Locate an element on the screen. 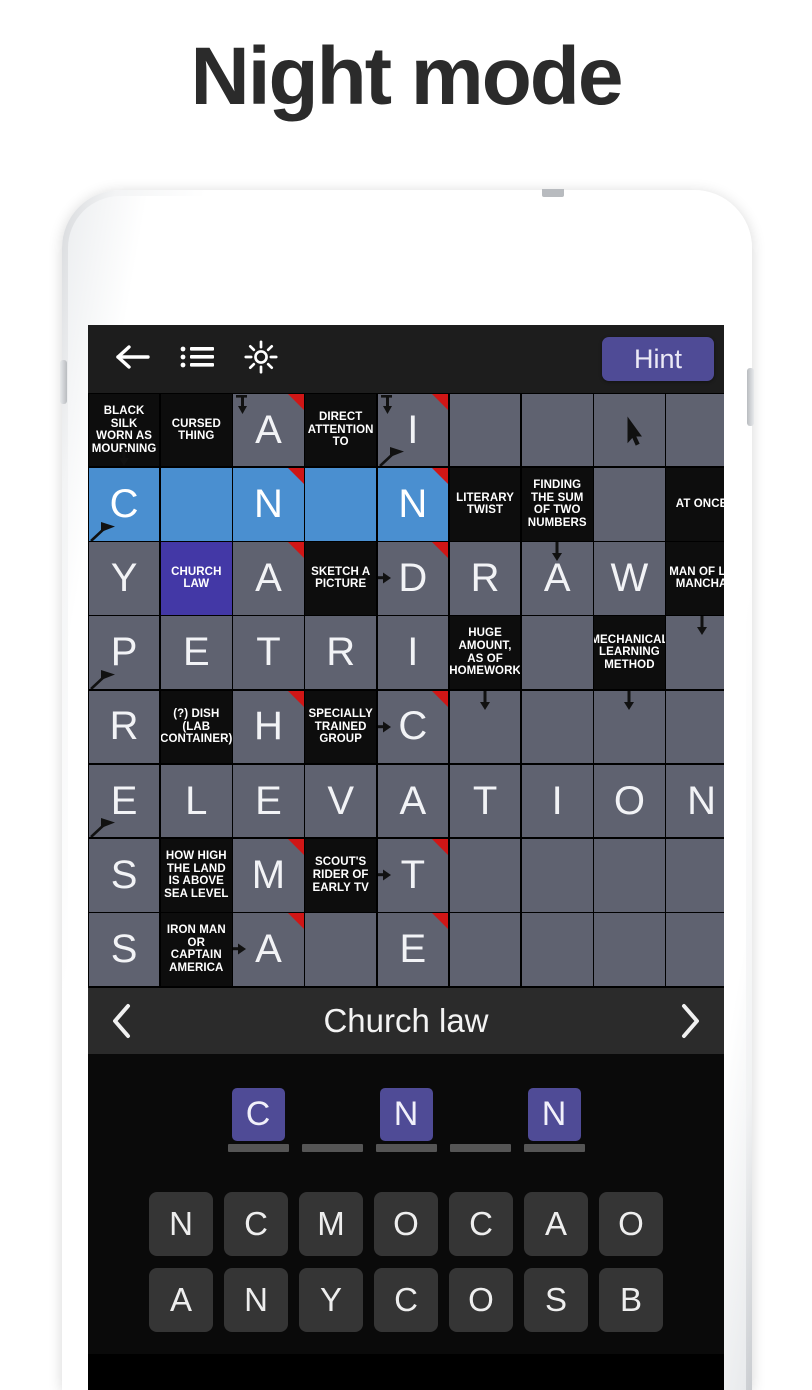 This screenshot has height=1390, width=812. grid-empty-cell-r8c8 is located at coordinates (629, 949).